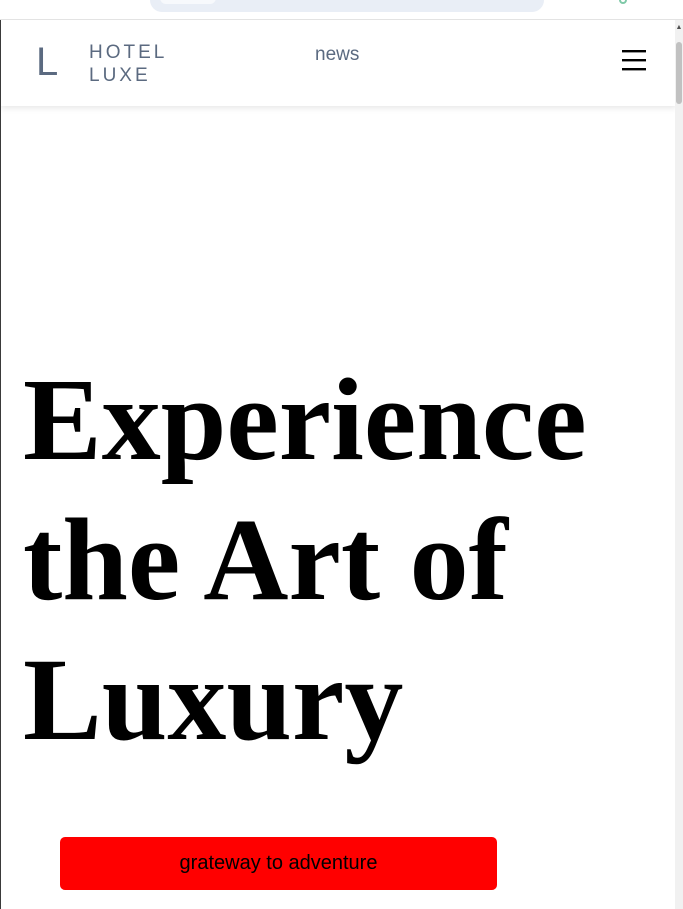 This screenshot has height=909, width=683. Describe the element at coordinates (47, 62) in the screenshot. I see `logo-icon: L` at that location.